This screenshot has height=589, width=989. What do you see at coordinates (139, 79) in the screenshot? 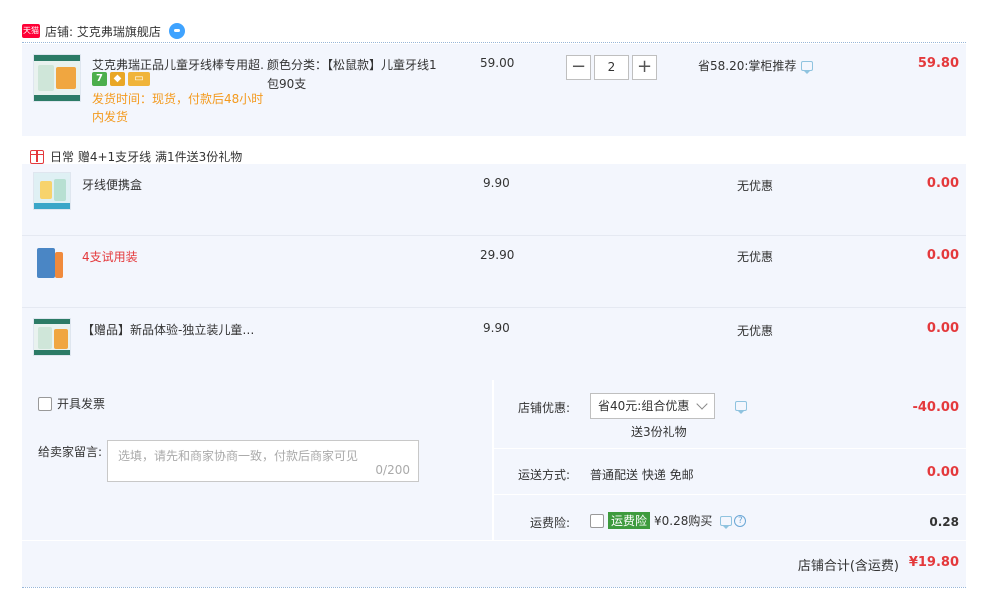
I see `credit-card-icon: ▭` at bounding box center [139, 79].